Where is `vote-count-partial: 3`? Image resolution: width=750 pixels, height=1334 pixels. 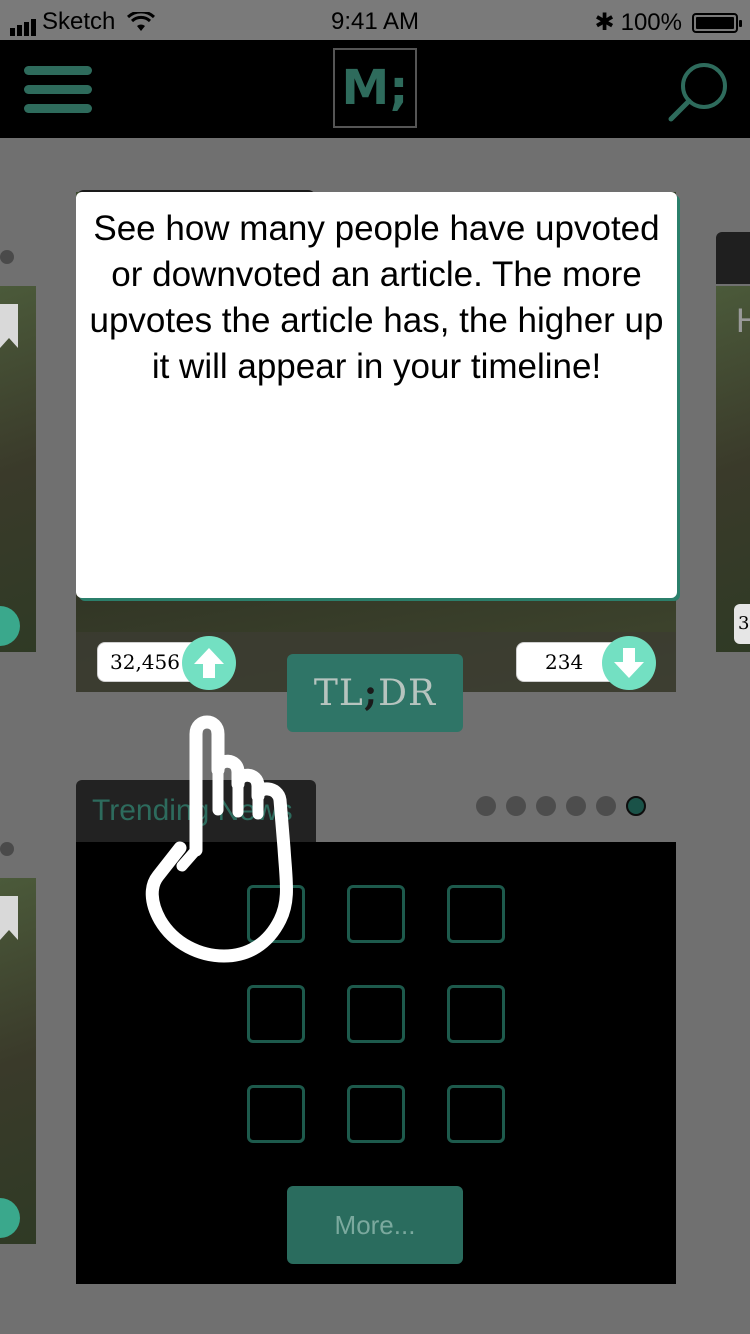 vote-count-partial: 3 is located at coordinates (742, 624).